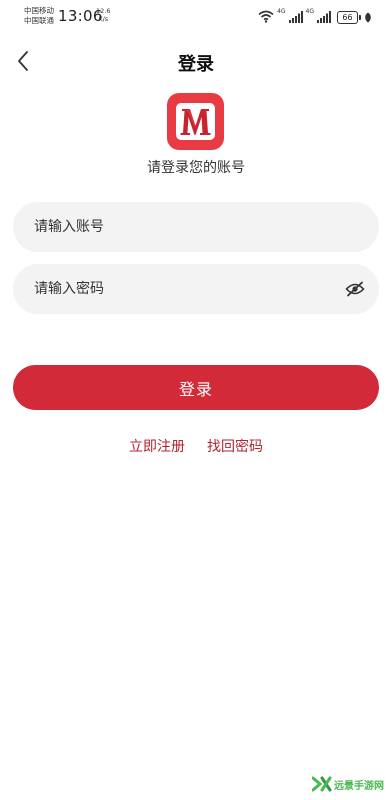 This screenshot has width=392, height=800. I want to click on carrier-info: 中国移动 中国联通, so click(39, 16).